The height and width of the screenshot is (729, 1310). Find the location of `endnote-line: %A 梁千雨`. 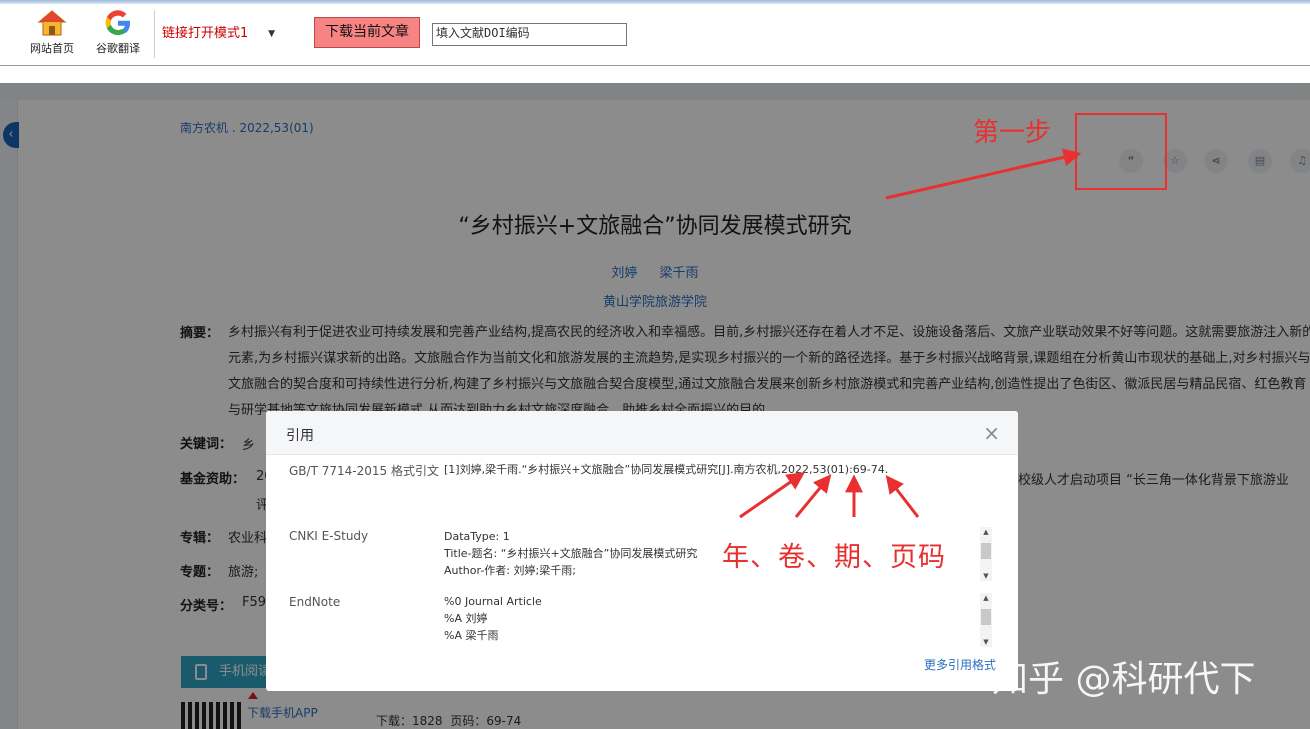

endnote-line: %A 梁千雨 is located at coordinates (471, 635).